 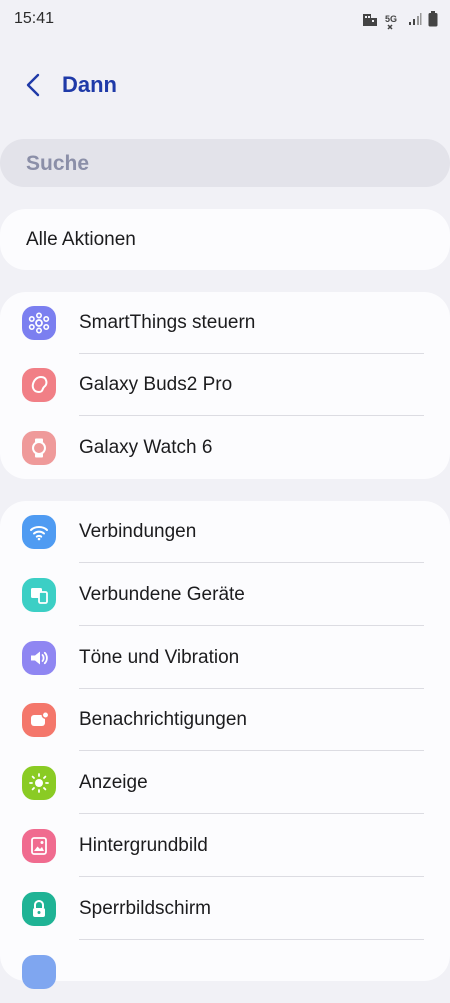 I want to click on list-item-toene-vibration: Töne und Vibration, so click(x=225, y=658).